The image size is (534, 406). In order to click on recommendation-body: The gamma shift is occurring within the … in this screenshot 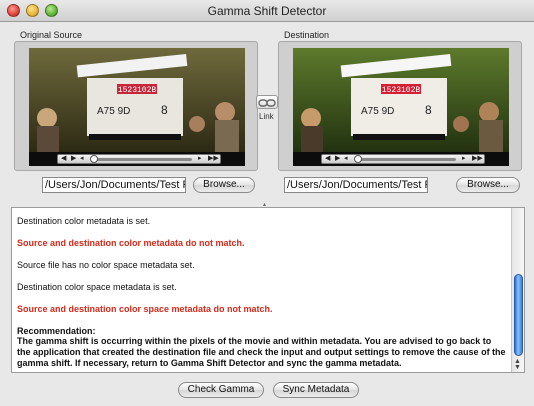, I will do `click(261, 352)`.